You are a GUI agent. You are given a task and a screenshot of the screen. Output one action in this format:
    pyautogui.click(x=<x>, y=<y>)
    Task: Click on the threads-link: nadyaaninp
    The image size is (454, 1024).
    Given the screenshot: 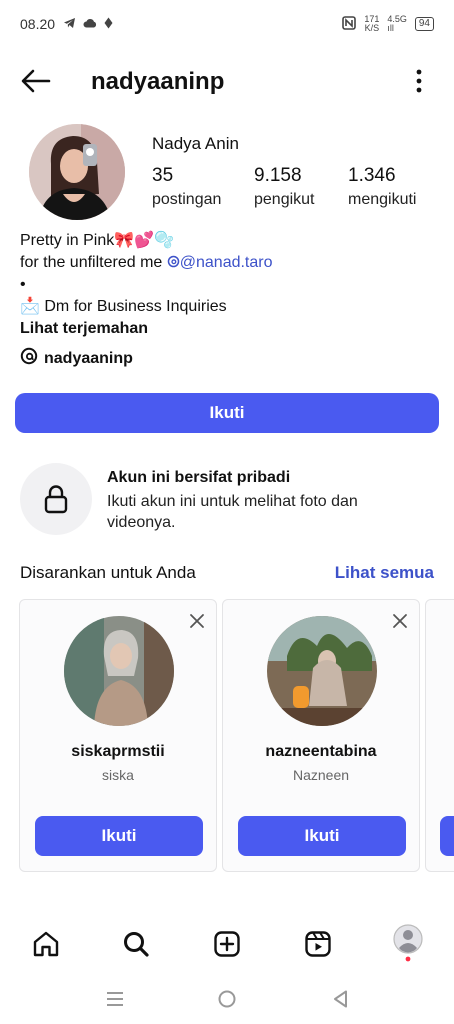 What is the action you would take?
    pyautogui.click(x=76, y=358)
    